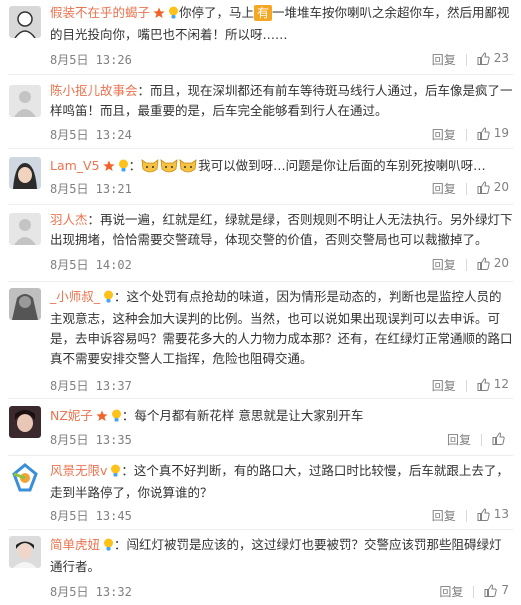  I want to click on like-button: 19, so click(493, 134).